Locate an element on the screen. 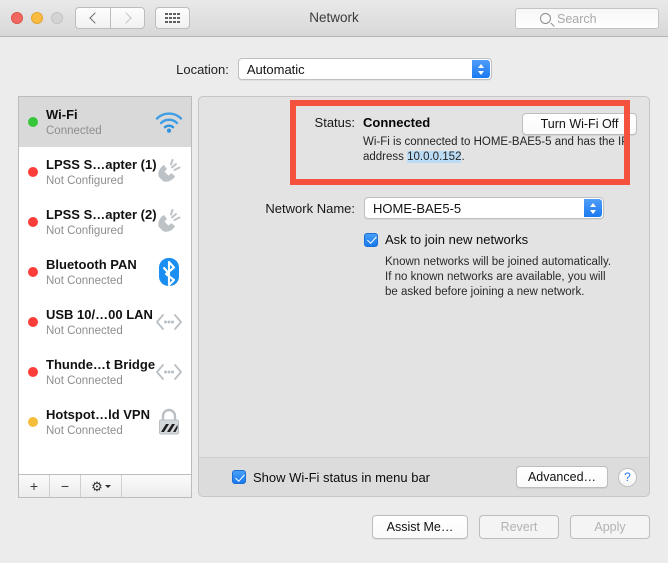  status-value: Connected is located at coordinates (397, 122).